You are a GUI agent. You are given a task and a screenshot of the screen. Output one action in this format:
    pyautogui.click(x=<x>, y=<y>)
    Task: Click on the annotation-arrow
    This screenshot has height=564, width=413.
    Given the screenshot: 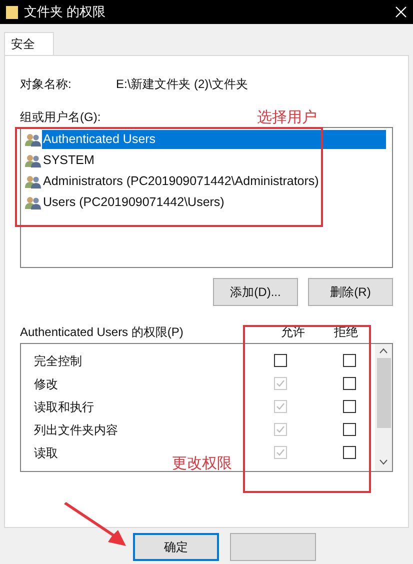 What is the action you would take?
    pyautogui.click(x=95, y=525)
    